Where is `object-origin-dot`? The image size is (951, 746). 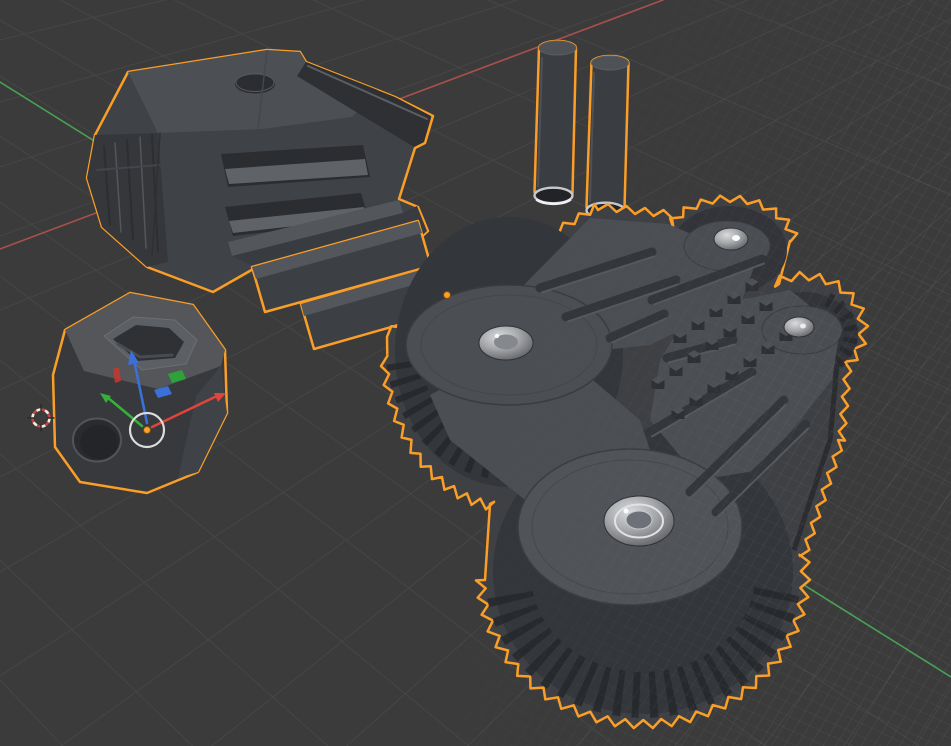 object-origin-dot is located at coordinates (447, 295).